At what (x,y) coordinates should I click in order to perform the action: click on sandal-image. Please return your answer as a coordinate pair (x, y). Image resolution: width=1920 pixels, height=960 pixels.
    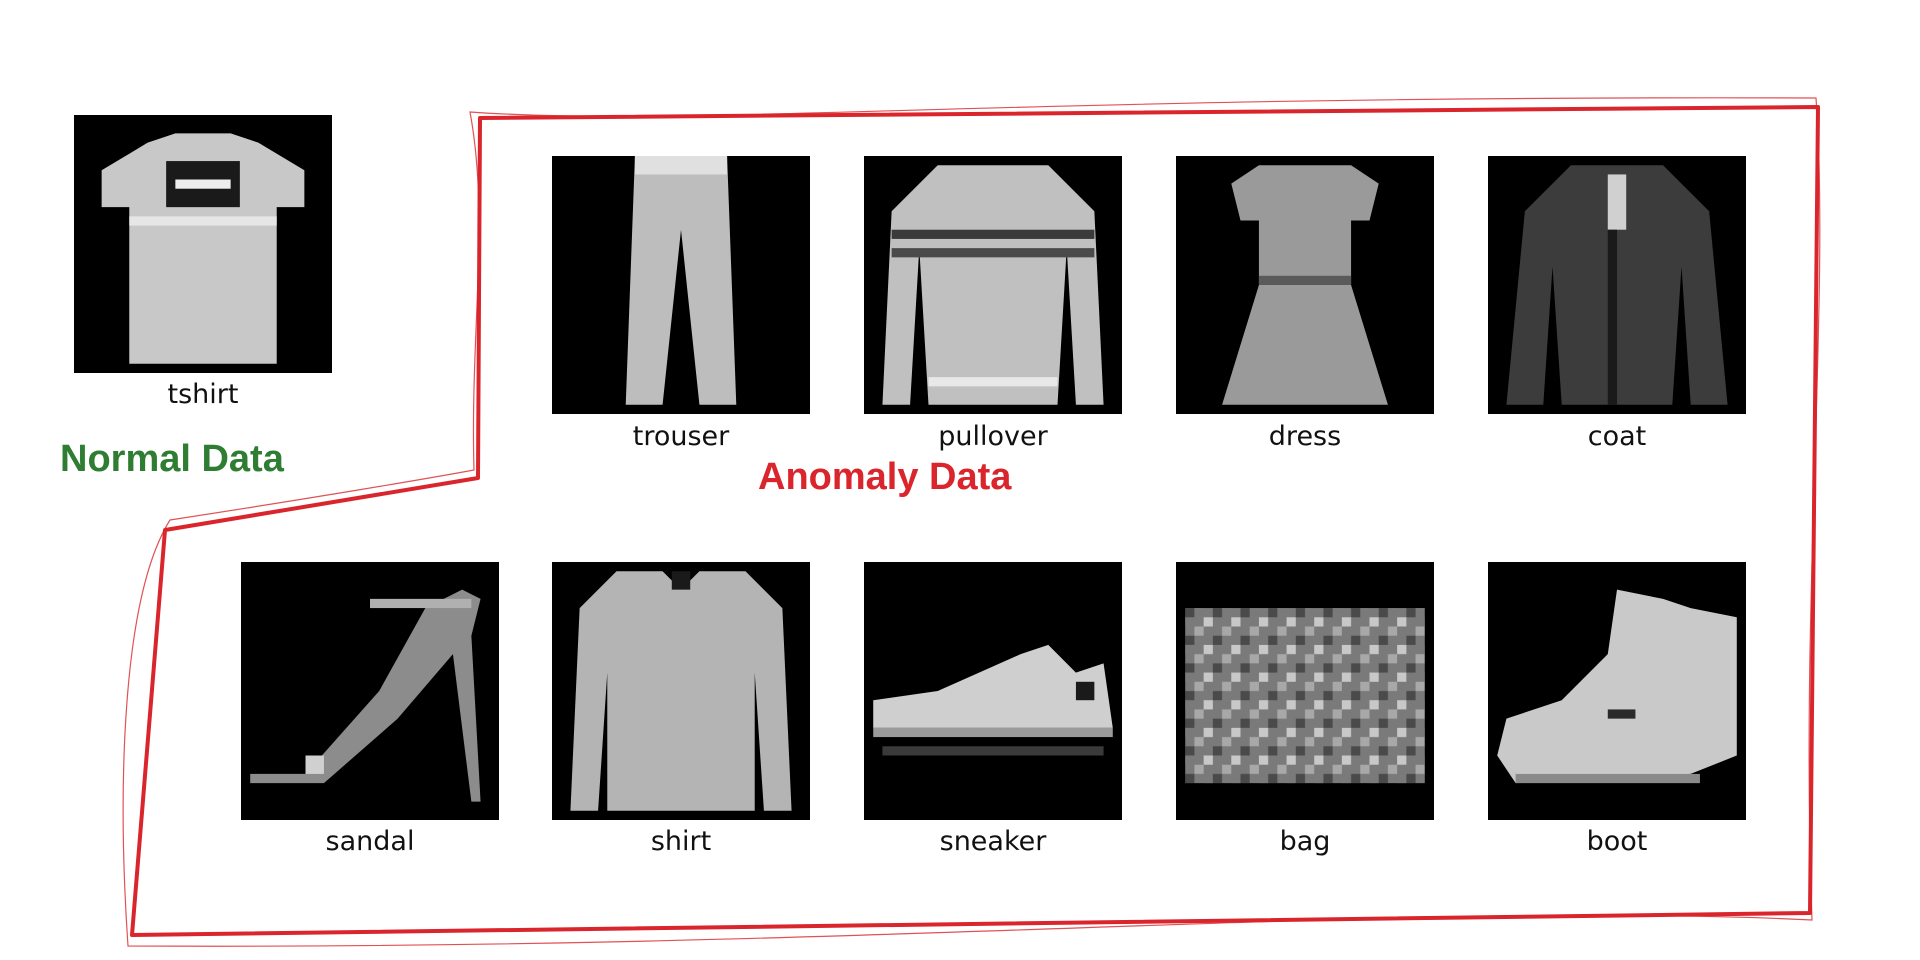
    Looking at the image, I should click on (370, 691).